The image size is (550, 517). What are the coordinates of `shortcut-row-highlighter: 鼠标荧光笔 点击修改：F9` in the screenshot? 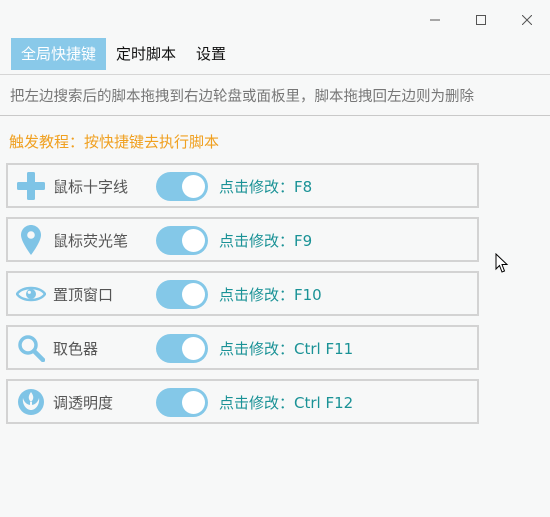 It's located at (242, 239).